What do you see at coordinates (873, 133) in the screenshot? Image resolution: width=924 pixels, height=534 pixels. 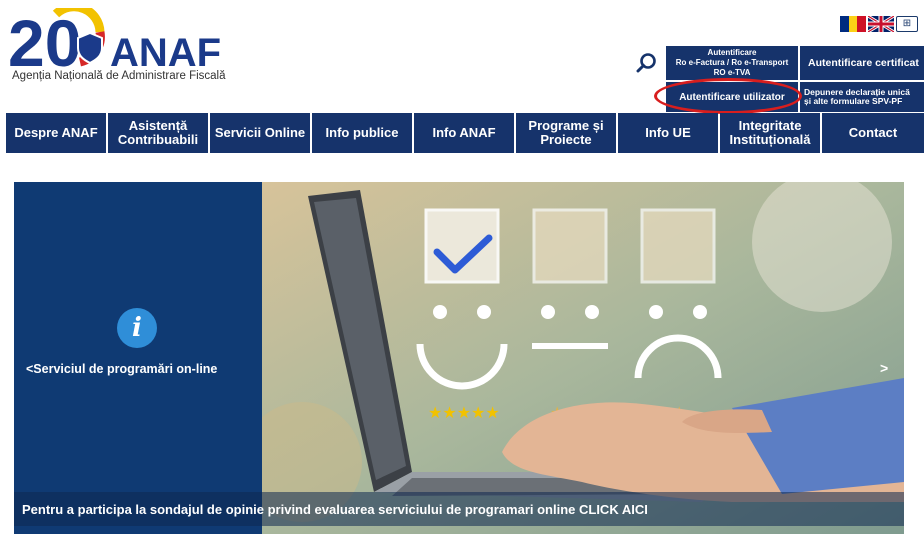 I see `nav-contact: Contact` at bounding box center [873, 133].